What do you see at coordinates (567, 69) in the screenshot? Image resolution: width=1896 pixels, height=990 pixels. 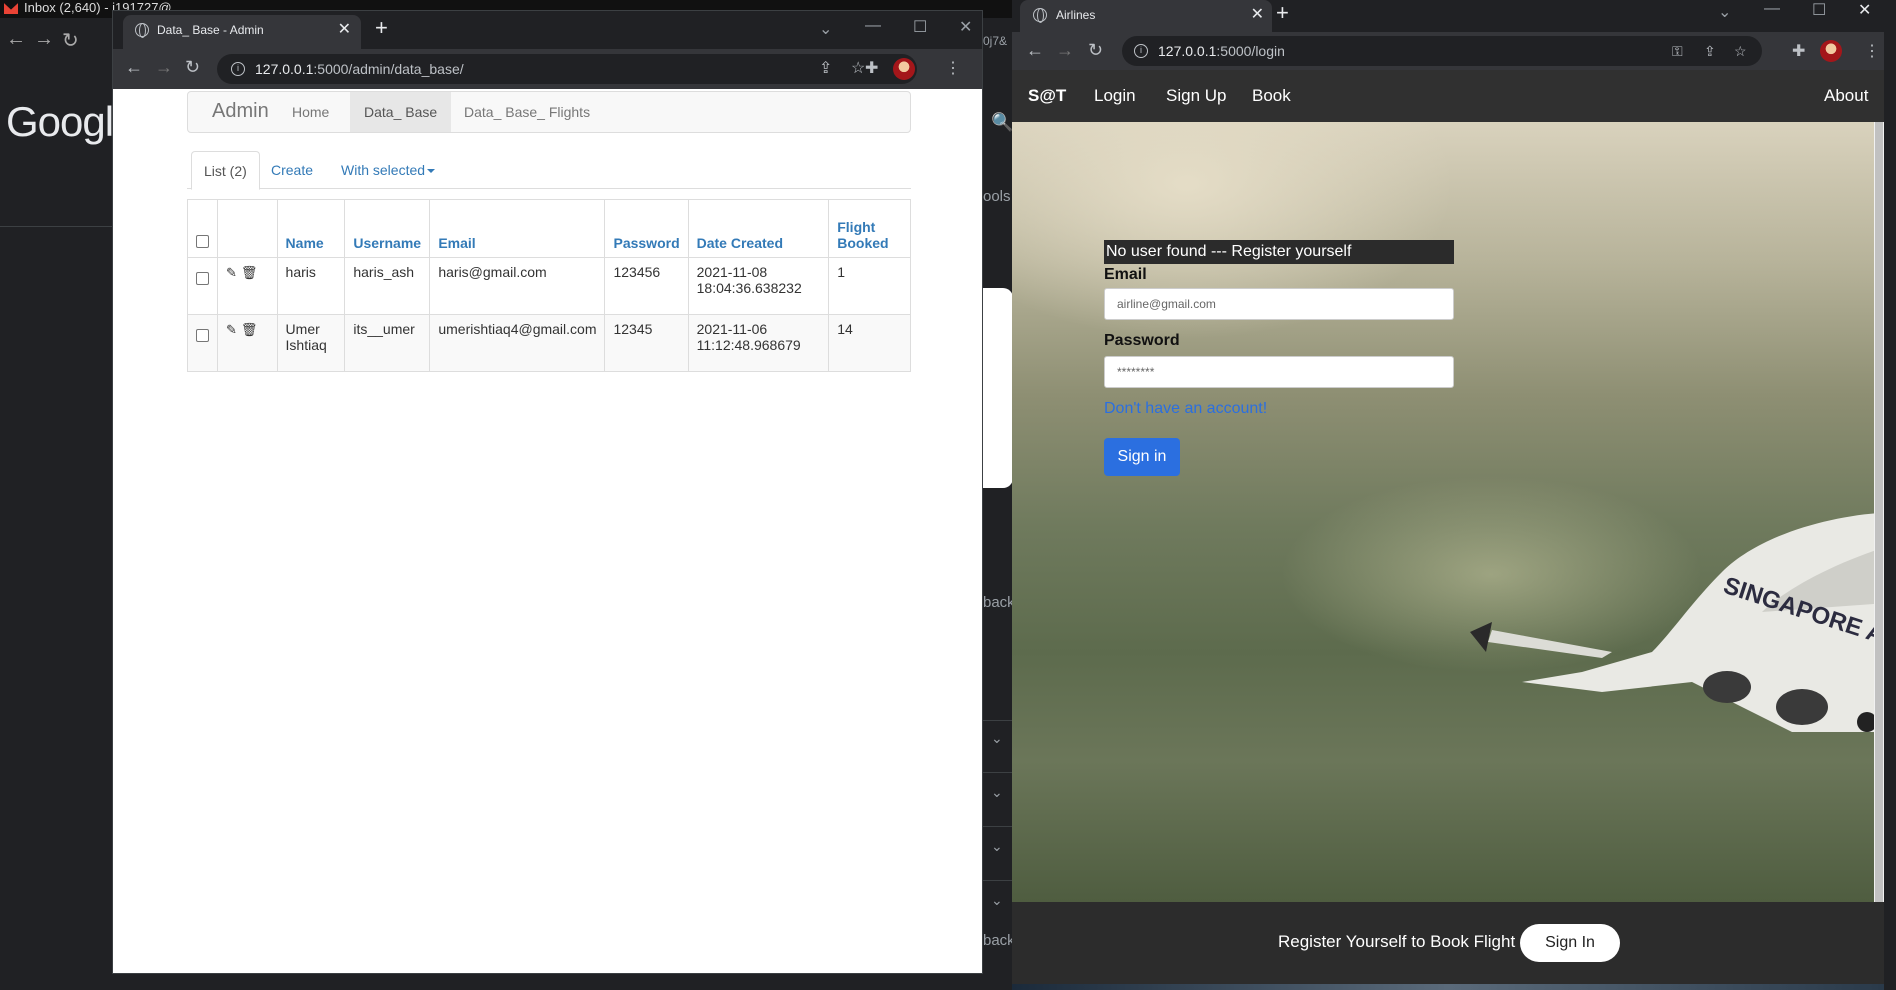 I see `address-bar: i 127.0.0.1:5000/admin/data_base/ ⇪ ☆` at bounding box center [567, 69].